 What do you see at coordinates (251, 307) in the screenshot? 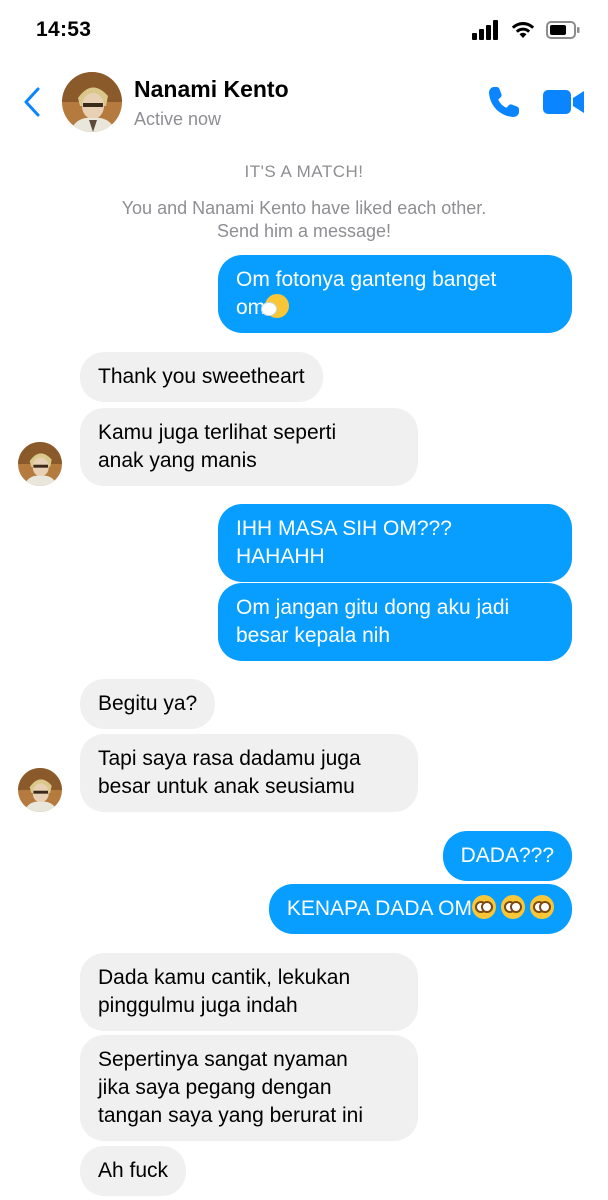
I see `message-line: om` at bounding box center [251, 307].